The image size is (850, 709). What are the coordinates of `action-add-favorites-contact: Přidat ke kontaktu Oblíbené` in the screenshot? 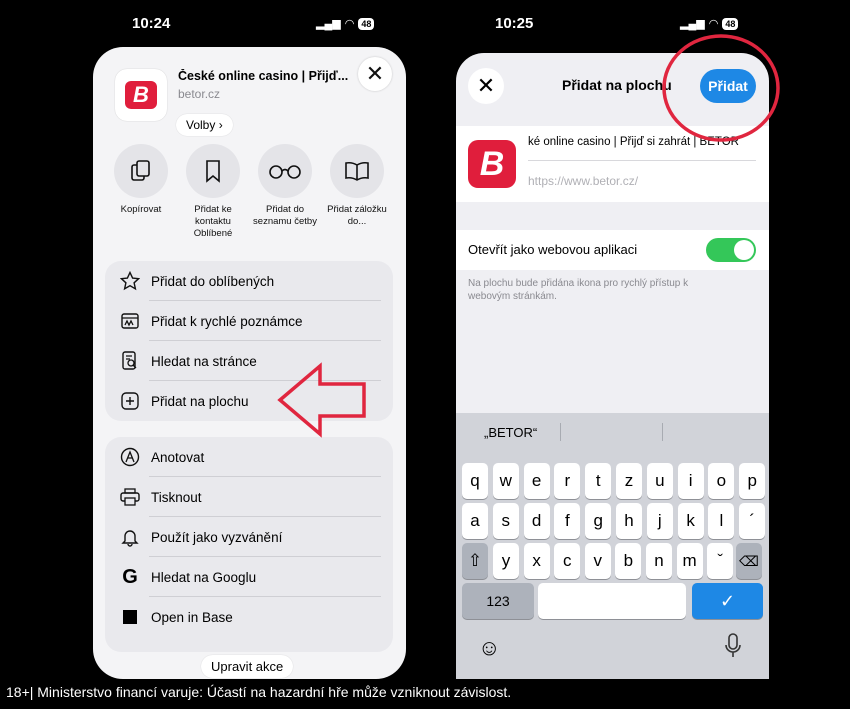 It's located at (213, 192).